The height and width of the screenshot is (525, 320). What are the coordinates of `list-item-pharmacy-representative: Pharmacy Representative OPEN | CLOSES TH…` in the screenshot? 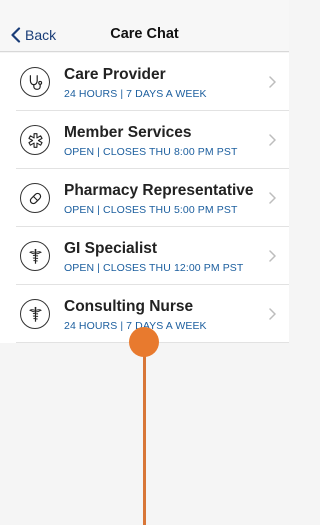 It's located at (144, 198).